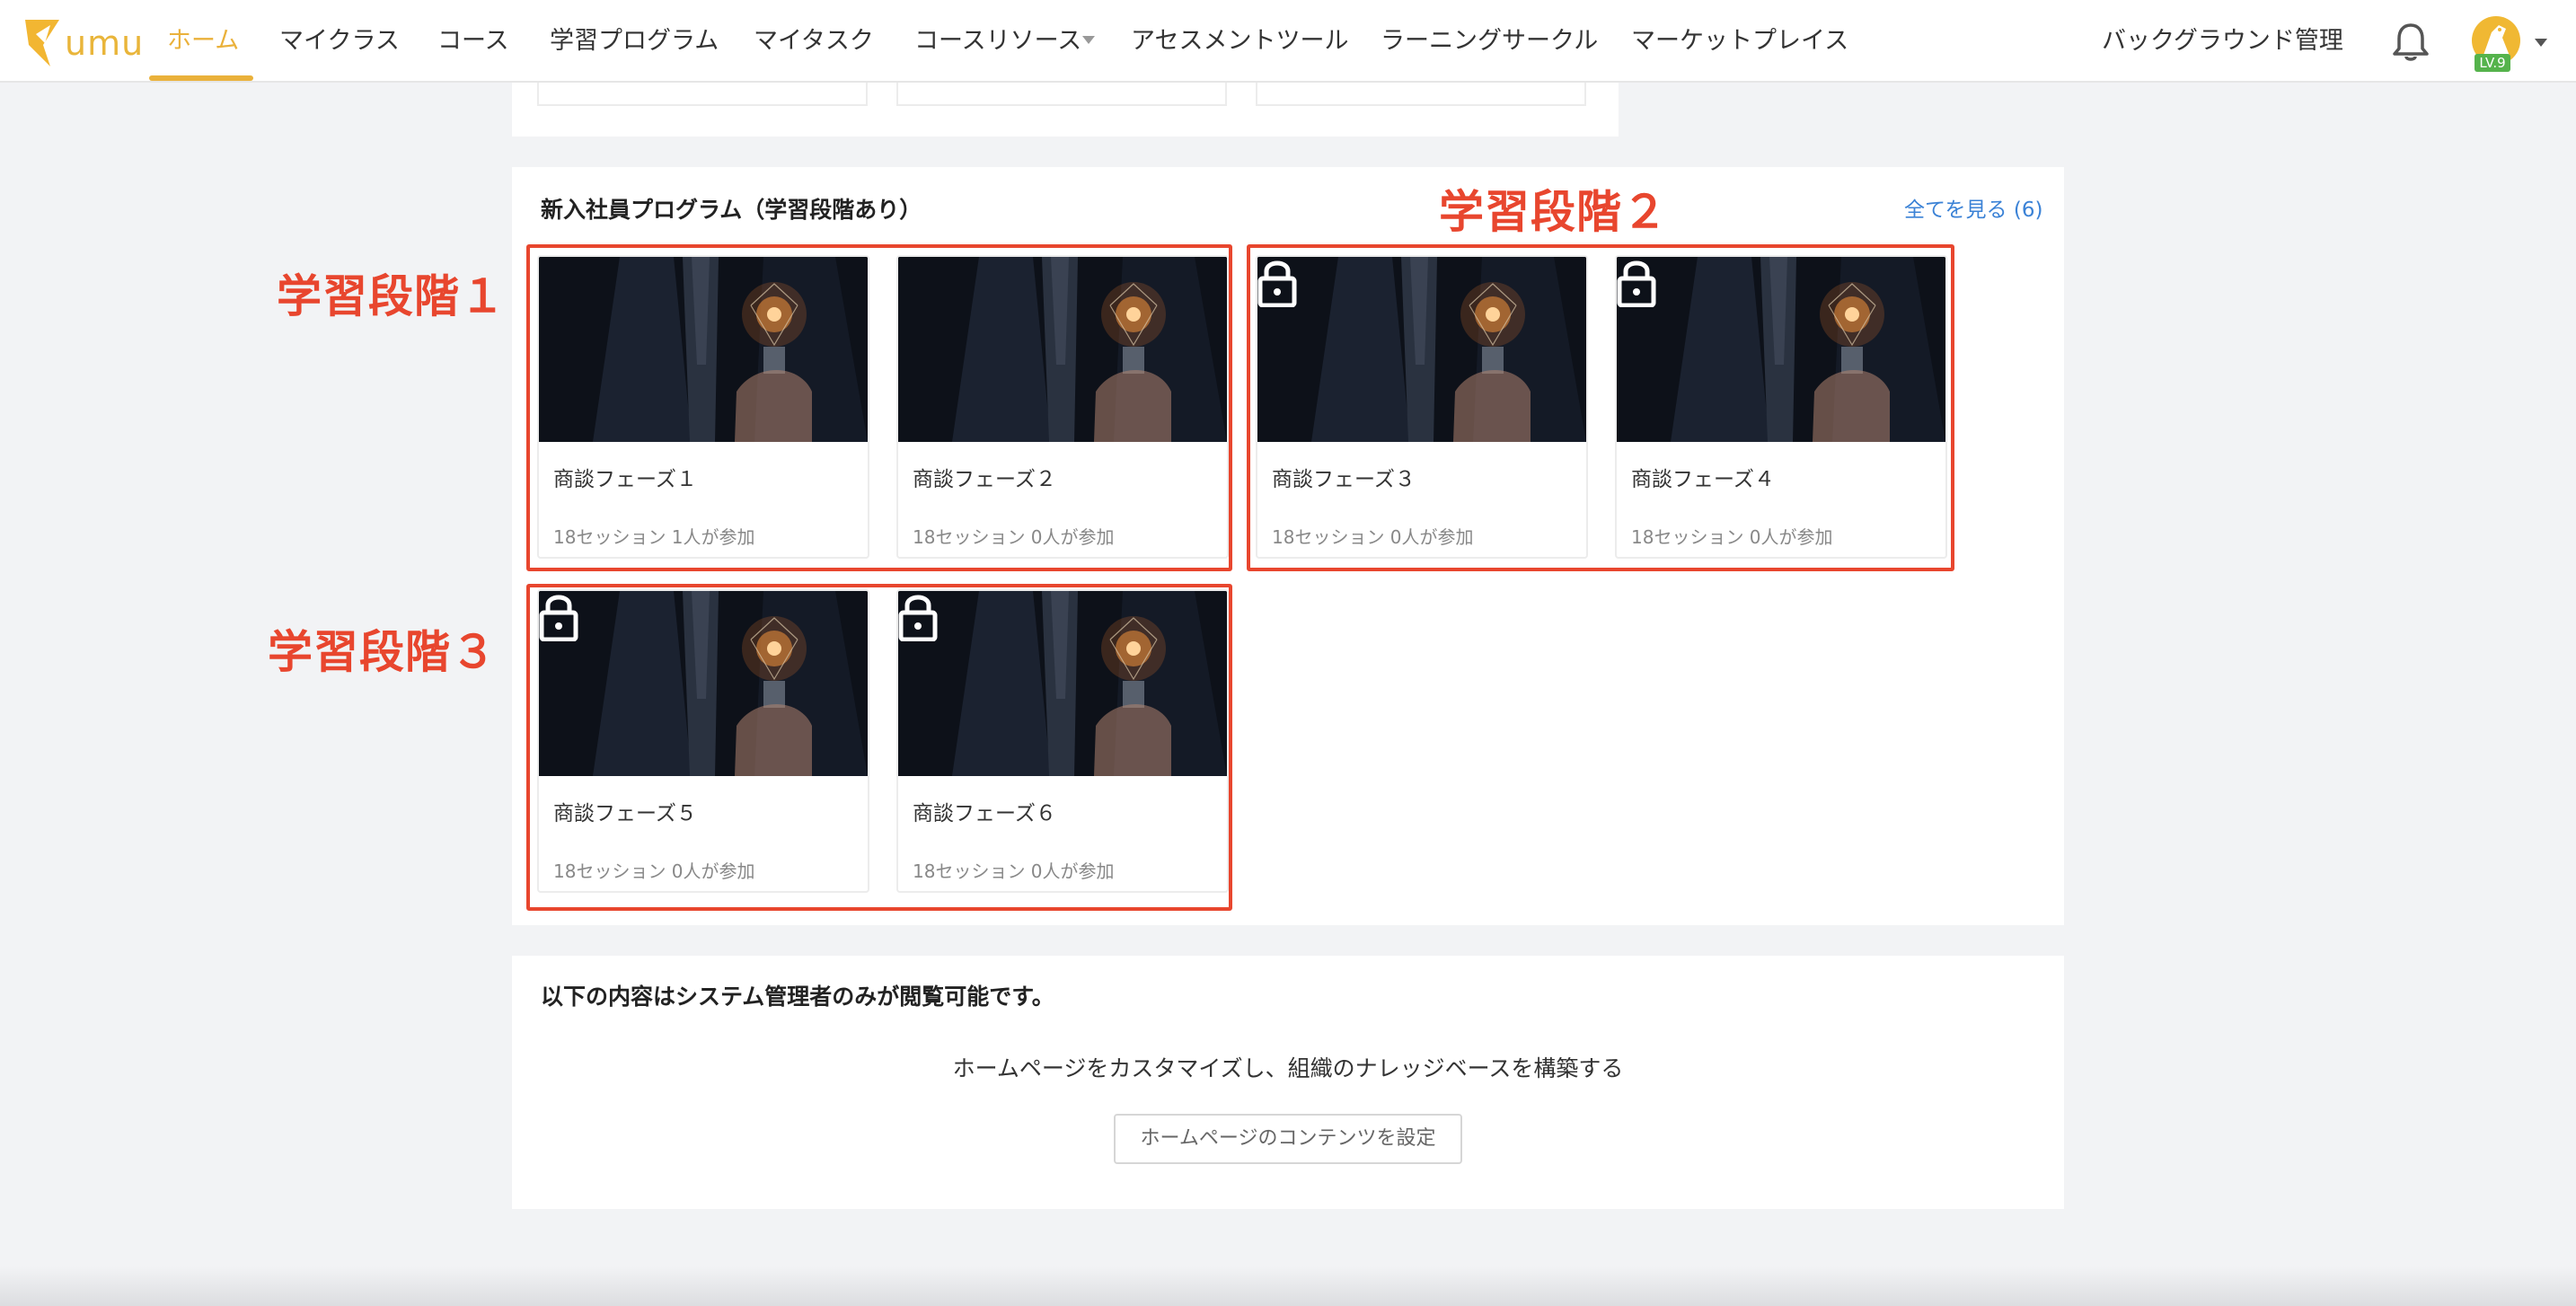  Describe the element at coordinates (731, 210) in the screenshot. I see `program-title: 新入社員プログラム（学習段階あり）` at that location.